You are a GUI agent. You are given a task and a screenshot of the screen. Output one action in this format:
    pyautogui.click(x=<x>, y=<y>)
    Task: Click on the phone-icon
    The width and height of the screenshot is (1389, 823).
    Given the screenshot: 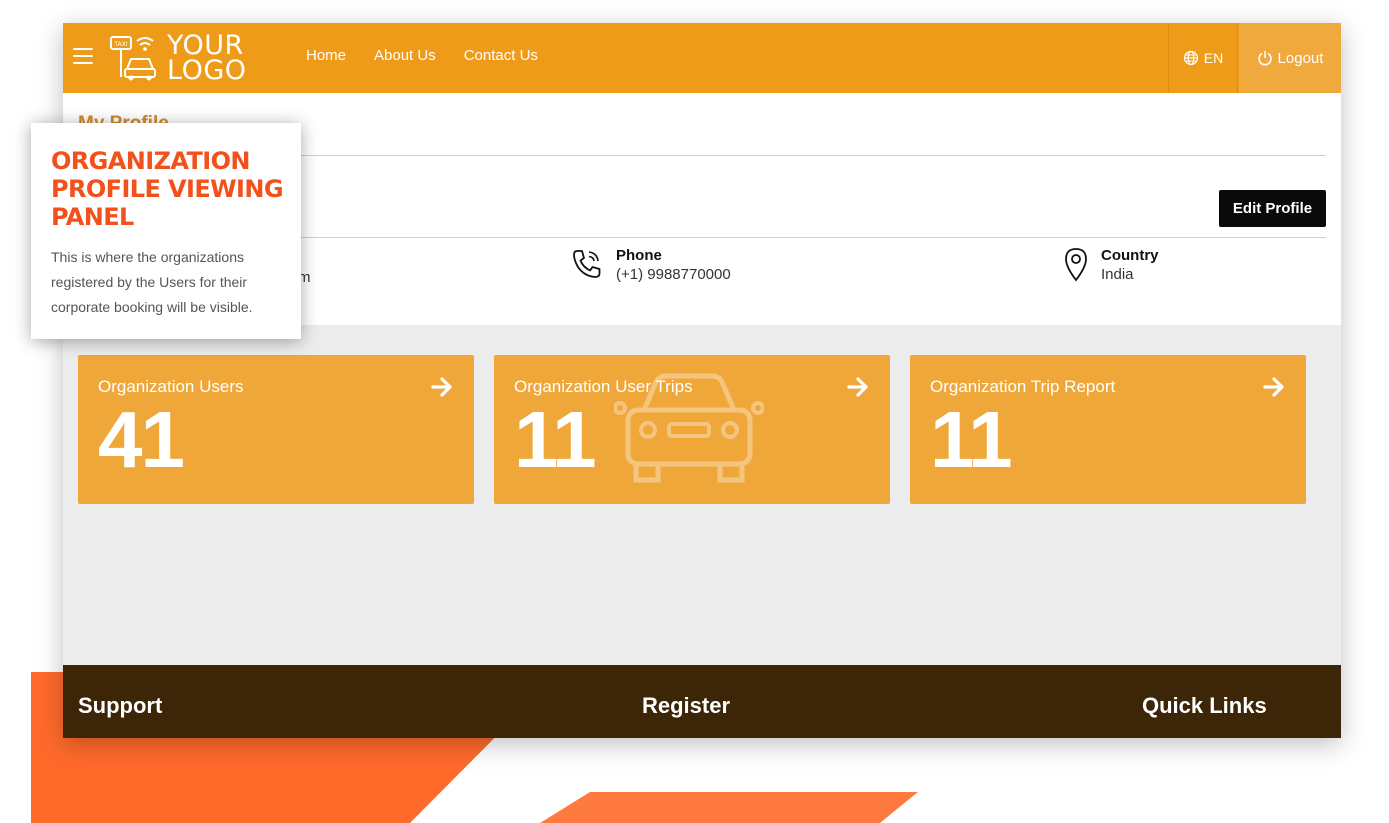 What is the action you would take?
    pyautogui.click(x=587, y=264)
    